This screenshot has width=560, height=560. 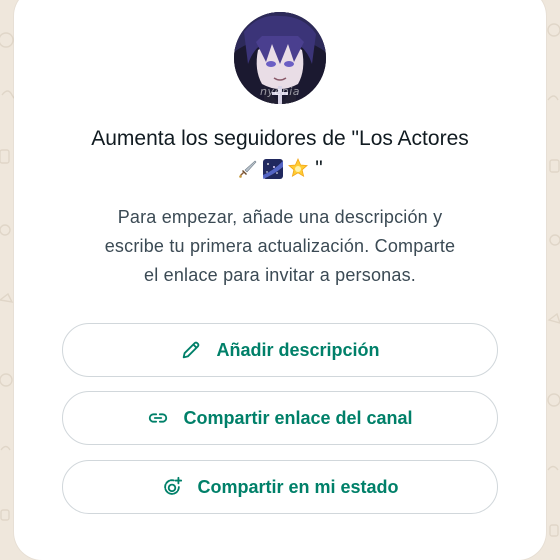 I want to click on add-description-label: Añadir descripción, so click(x=298, y=349).